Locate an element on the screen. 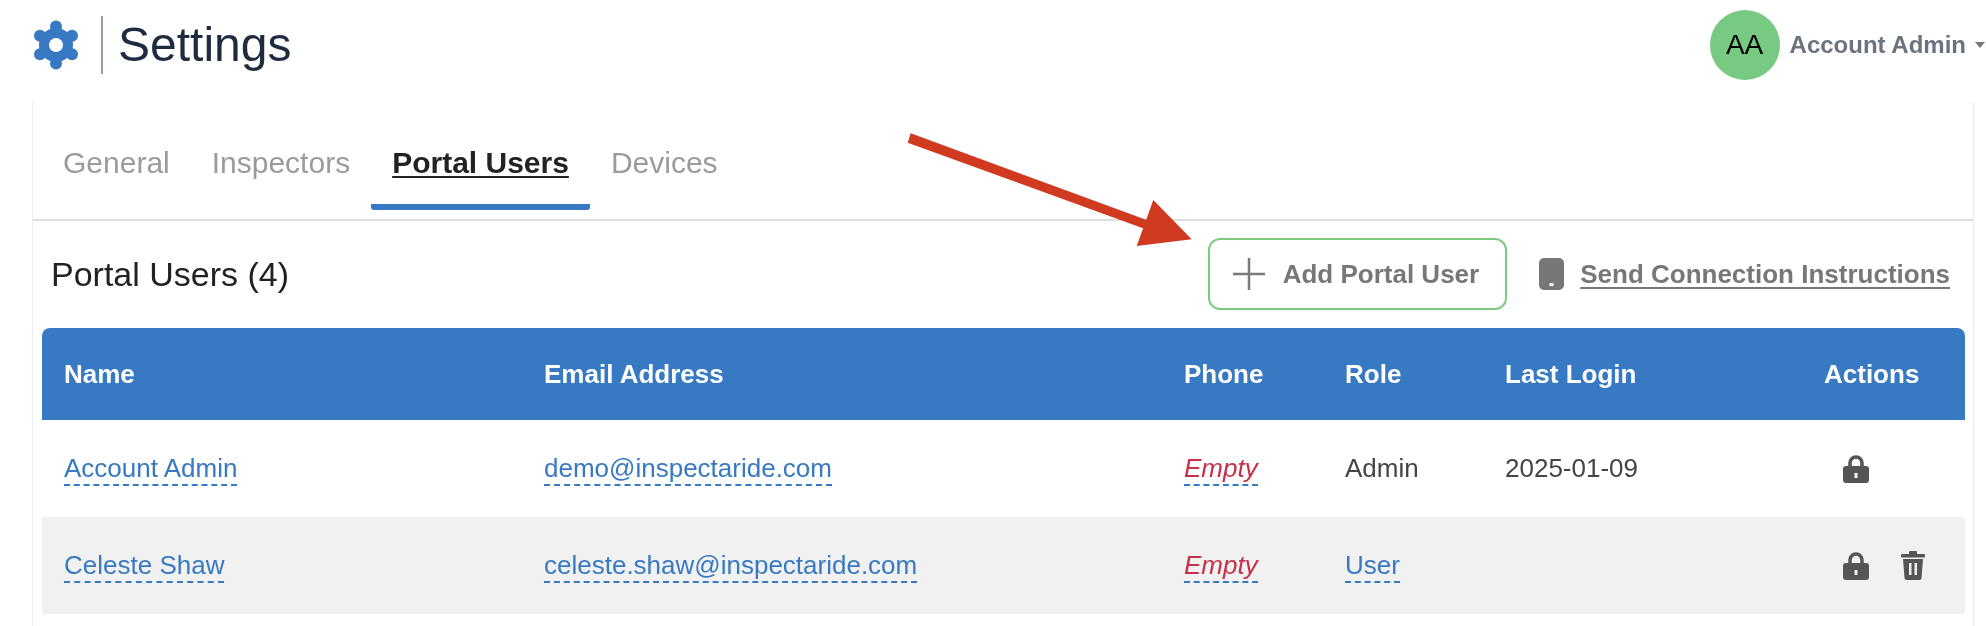 This screenshot has height=626, width=1986. tab: General is located at coordinates (116, 177).